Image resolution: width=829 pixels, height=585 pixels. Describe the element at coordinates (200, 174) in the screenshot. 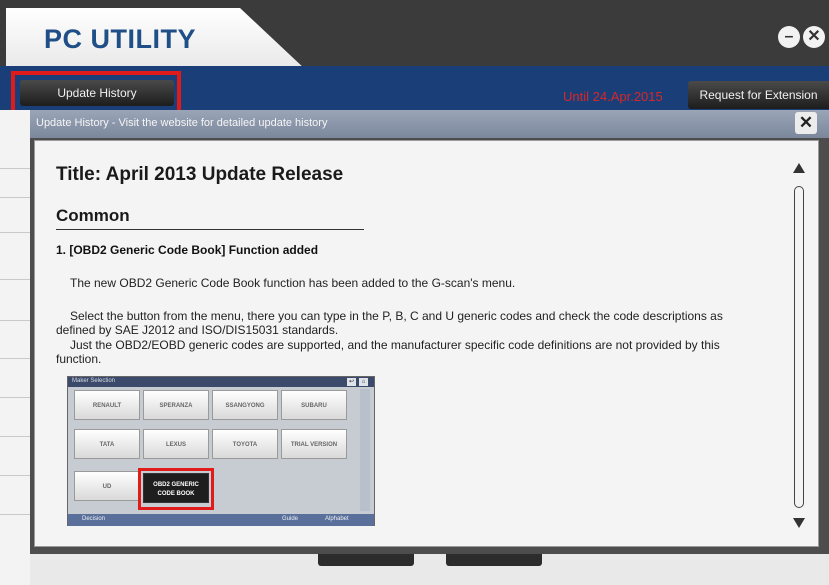

I see `document-title: Title: April 2013 Update Release` at that location.